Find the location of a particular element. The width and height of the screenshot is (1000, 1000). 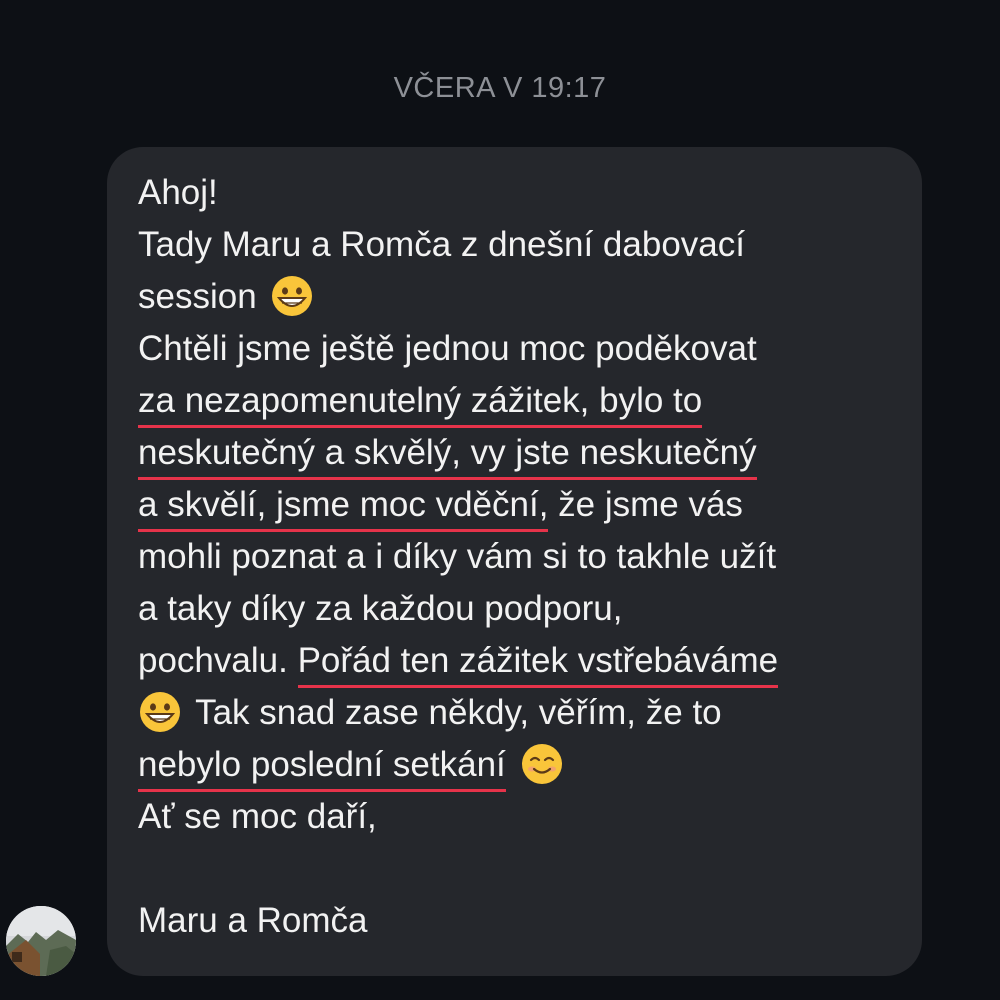

message-line: neskutečný a skvělý, vy jste neskutečný is located at coordinates (515, 453).